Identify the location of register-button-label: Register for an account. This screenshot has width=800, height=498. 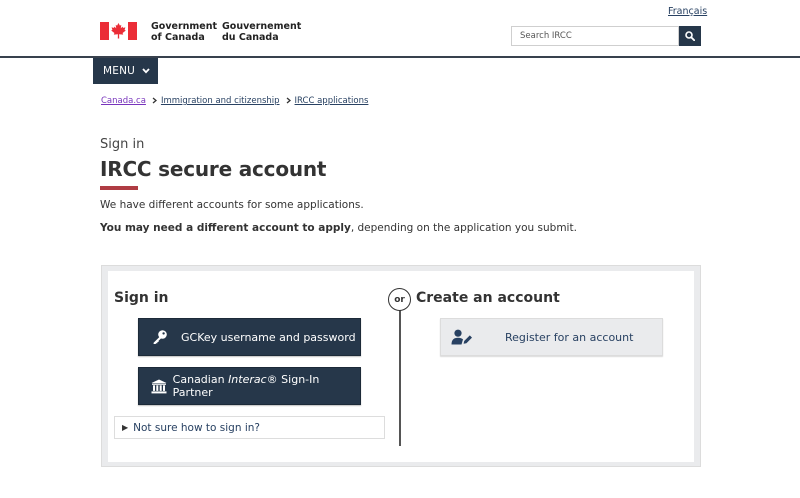
(569, 337).